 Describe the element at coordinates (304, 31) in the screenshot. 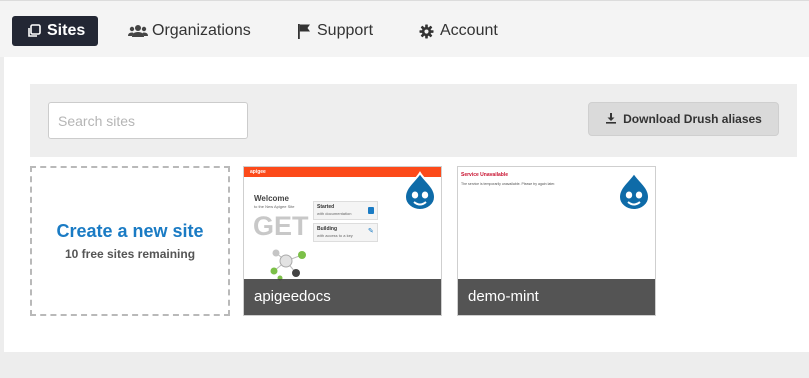

I see `flag-icon` at that location.